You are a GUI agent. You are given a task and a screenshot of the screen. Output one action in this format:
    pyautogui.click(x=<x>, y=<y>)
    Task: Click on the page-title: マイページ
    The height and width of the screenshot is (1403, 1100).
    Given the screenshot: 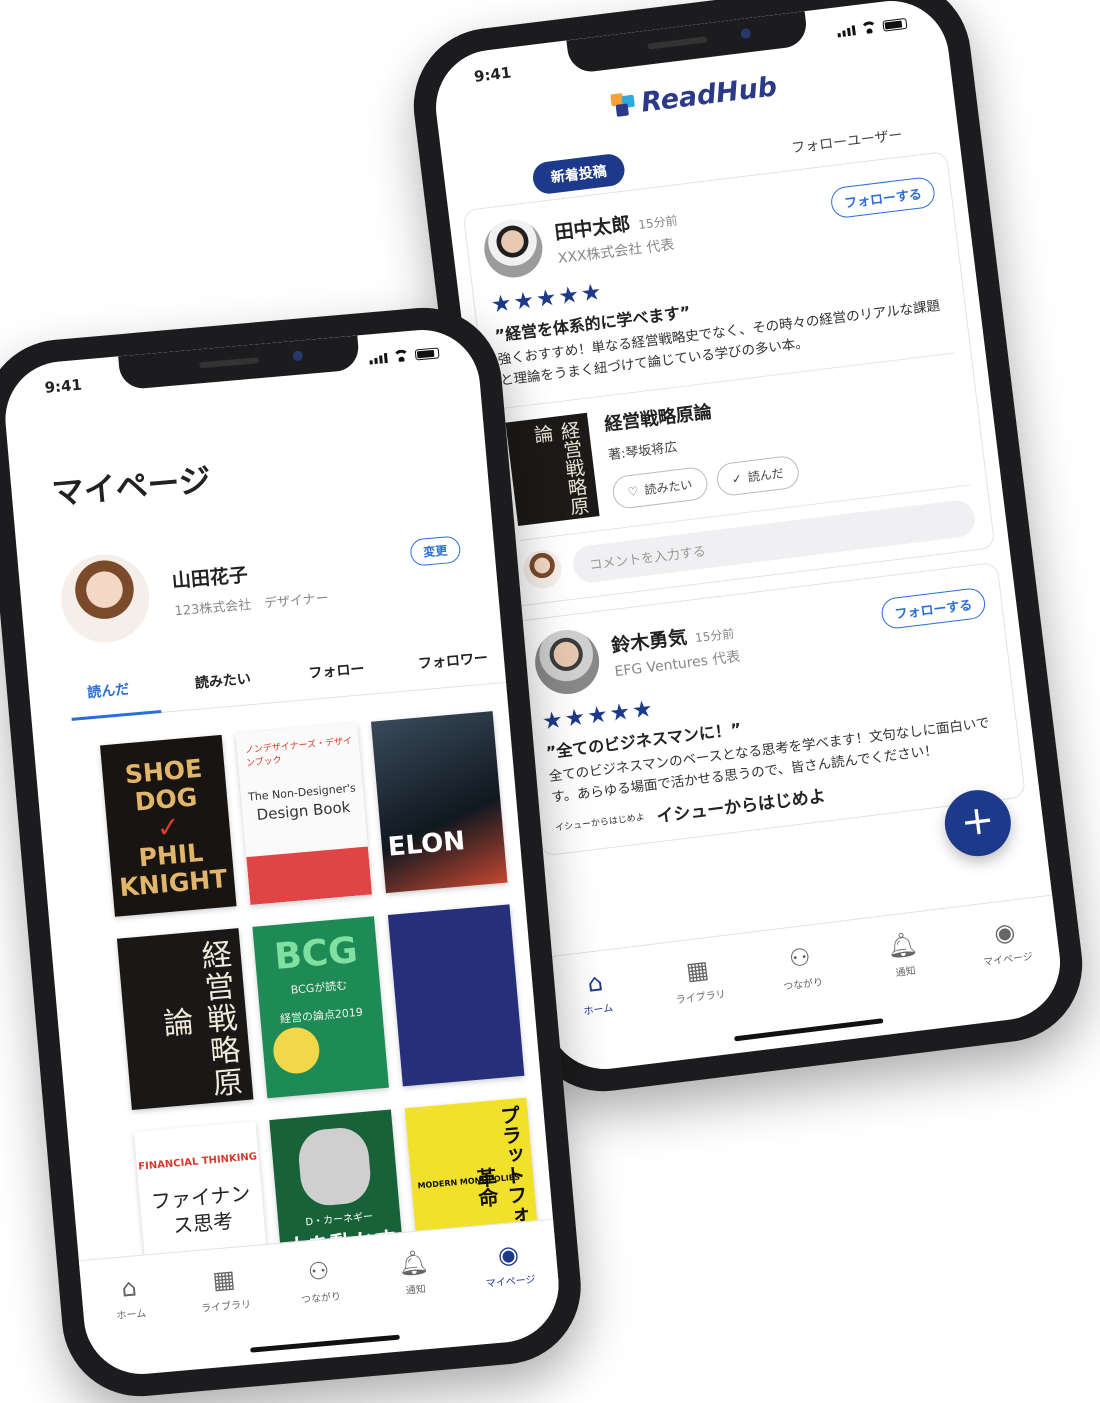 What is the action you would take?
    pyautogui.click(x=131, y=486)
    